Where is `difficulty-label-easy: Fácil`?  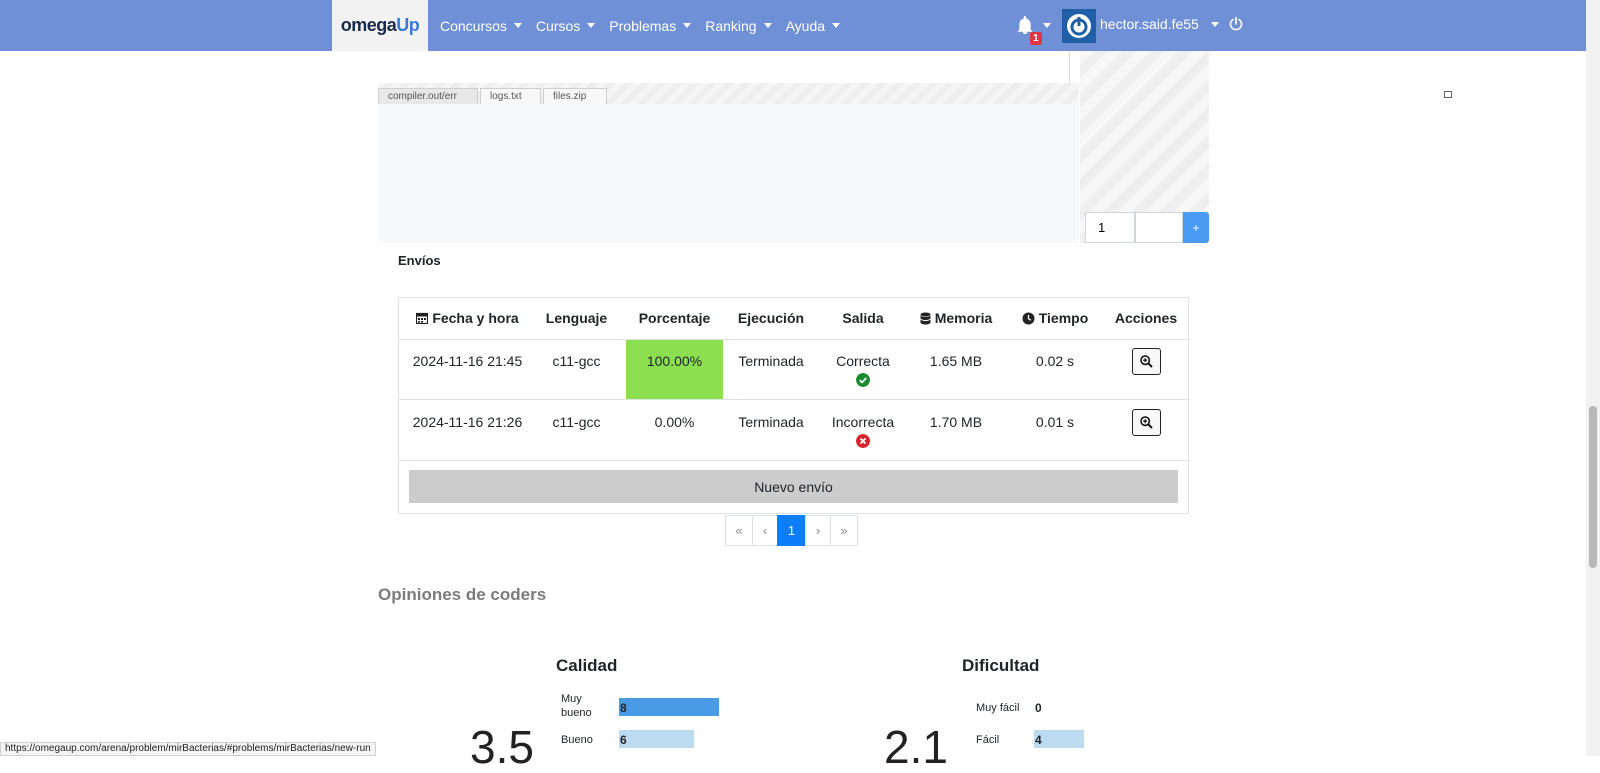 difficulty-label-easy: Fácil is located at coordinates (988, 740).